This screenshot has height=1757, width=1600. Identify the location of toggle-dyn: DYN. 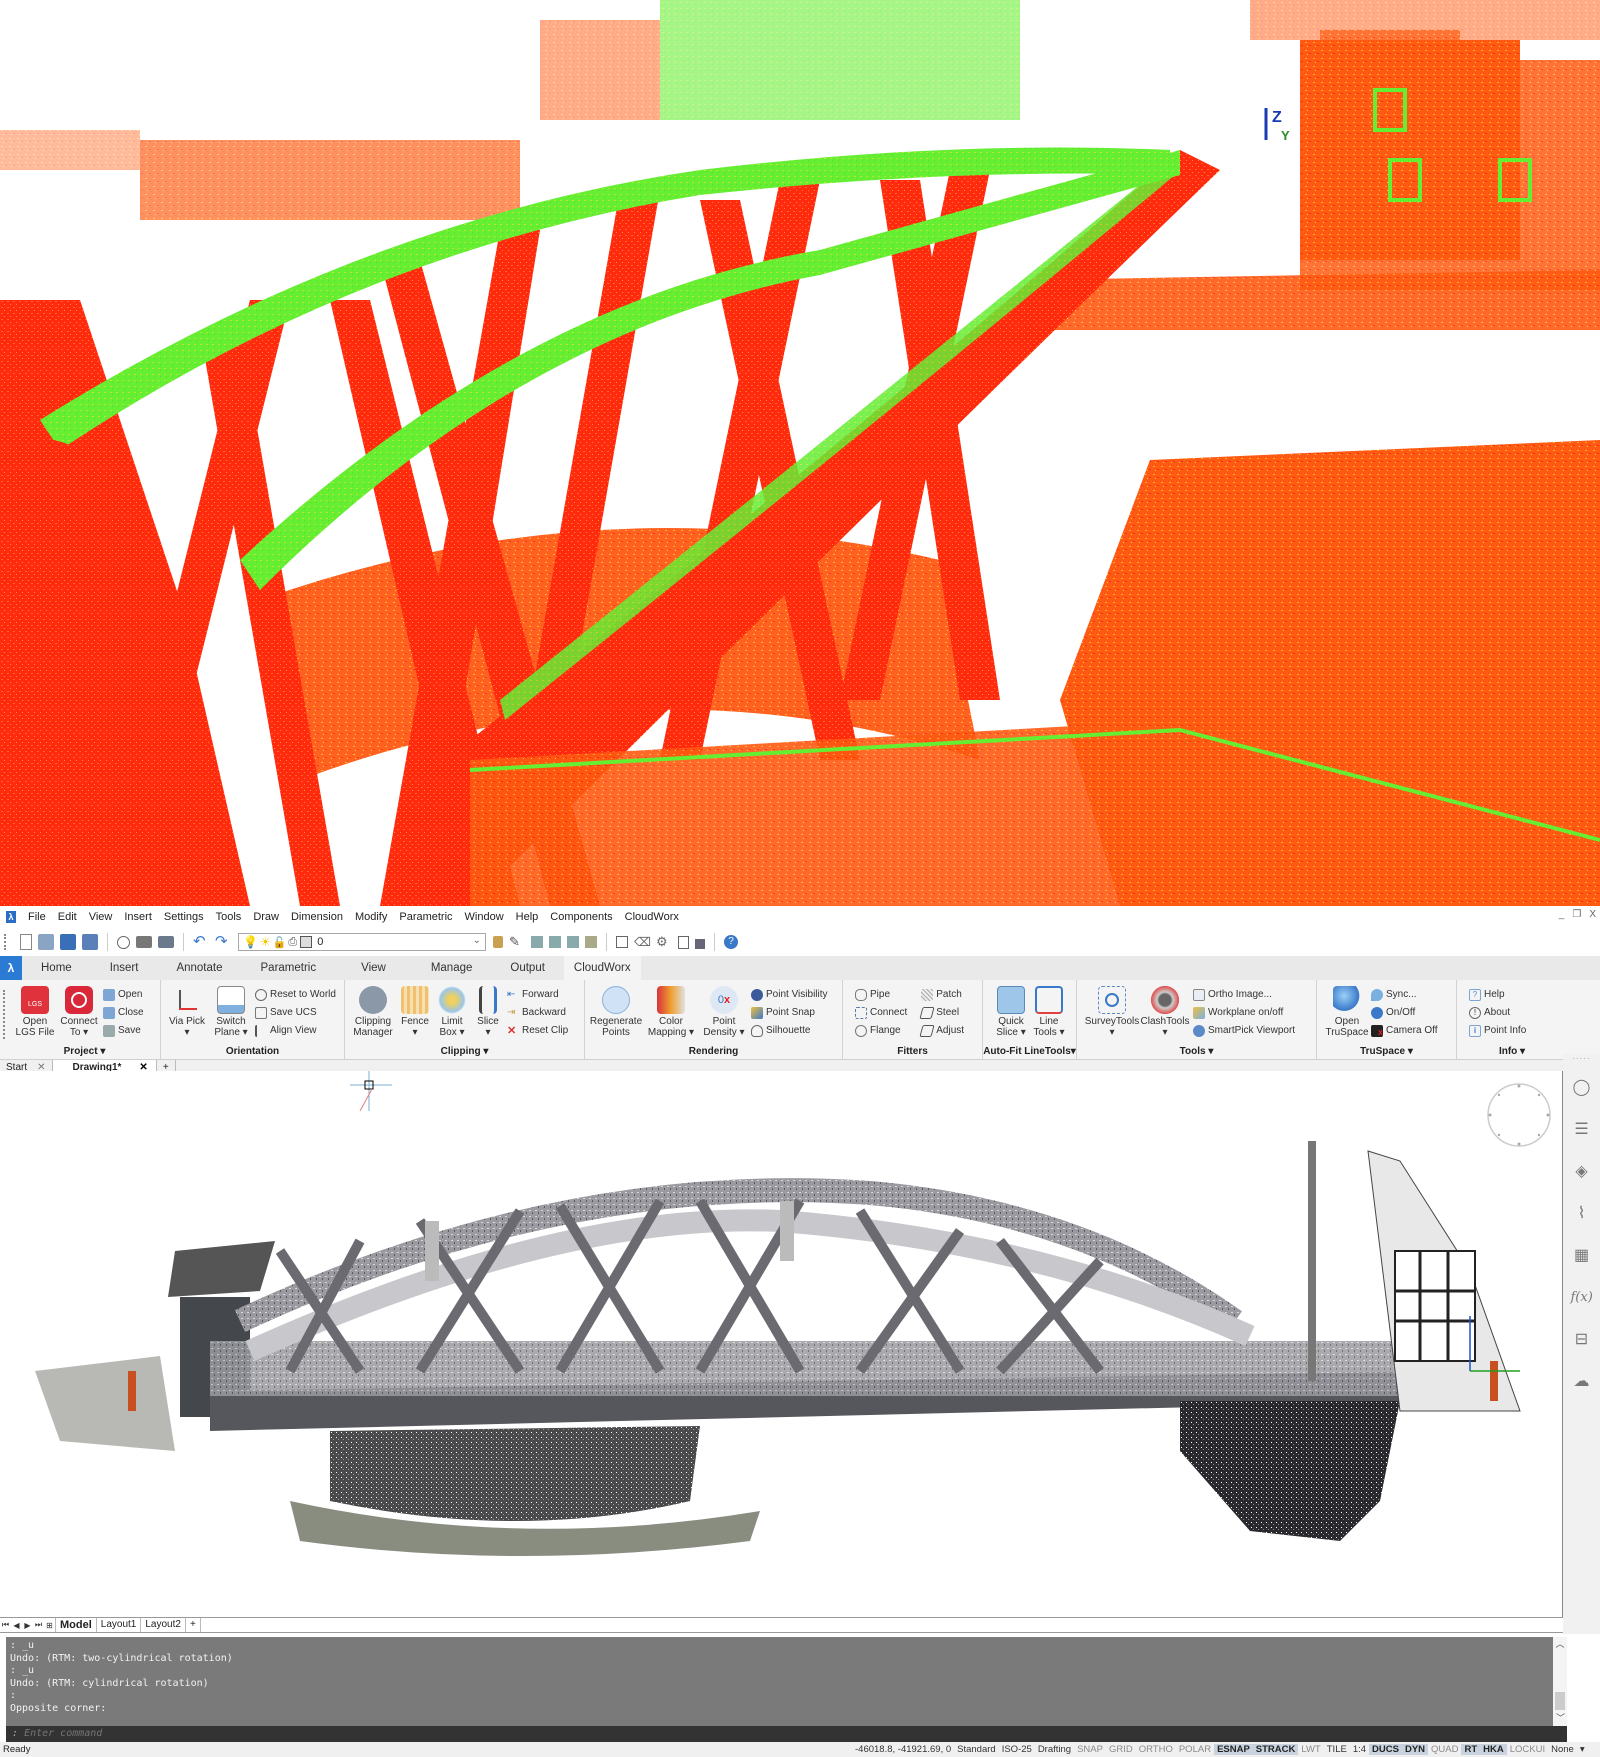
(1415, 1749).